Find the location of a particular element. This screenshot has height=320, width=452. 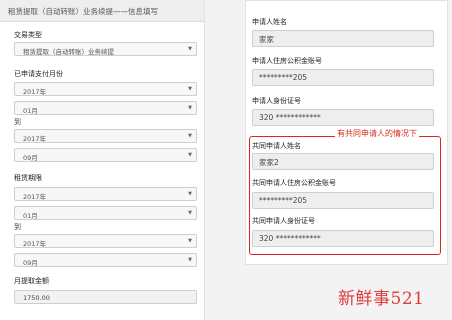

applicant-account-field: *********205 is located at coordinates (343, 77).